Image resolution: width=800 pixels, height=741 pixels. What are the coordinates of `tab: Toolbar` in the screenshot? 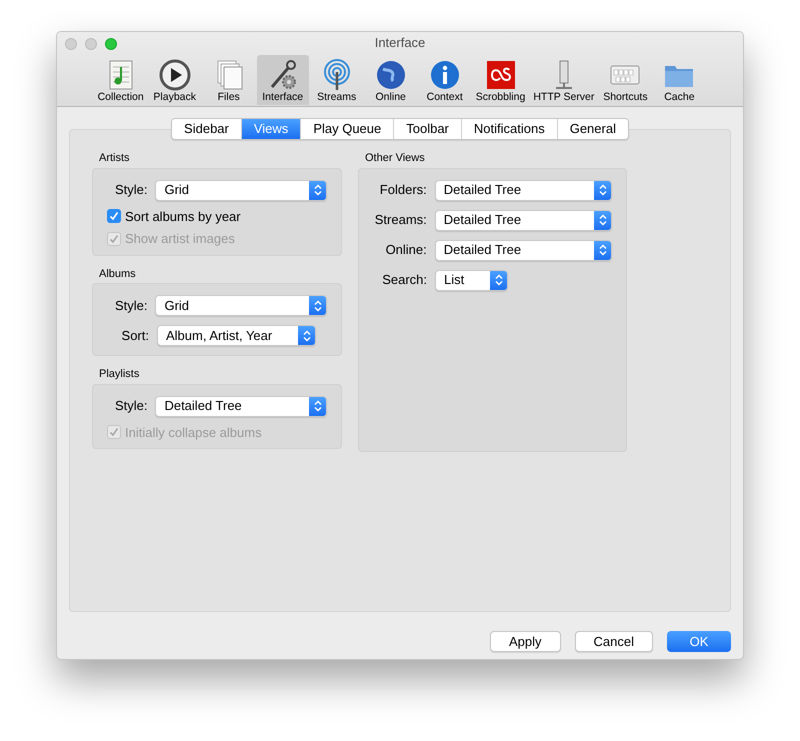 It's located at (427, 129).